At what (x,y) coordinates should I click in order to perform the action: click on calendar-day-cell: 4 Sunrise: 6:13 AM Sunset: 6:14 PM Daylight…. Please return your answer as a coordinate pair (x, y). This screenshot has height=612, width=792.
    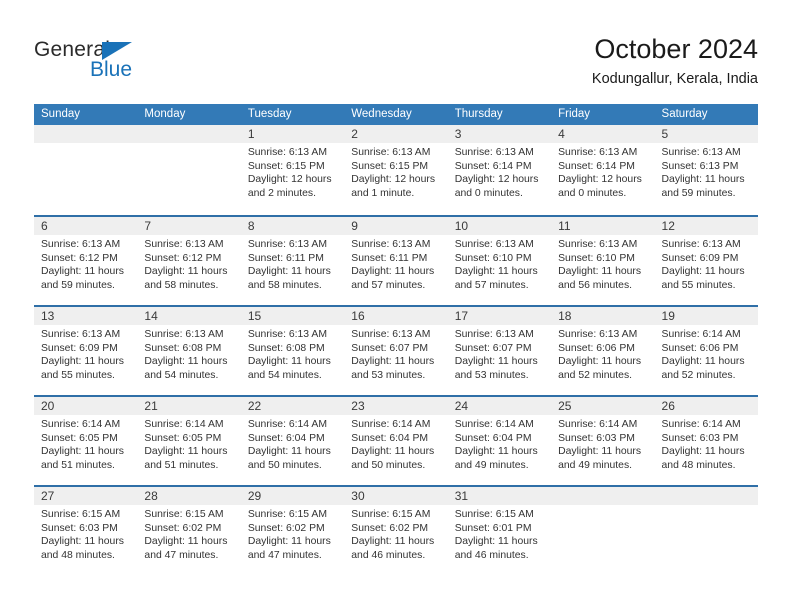
    Looking at the image, I should click on (603, 170).